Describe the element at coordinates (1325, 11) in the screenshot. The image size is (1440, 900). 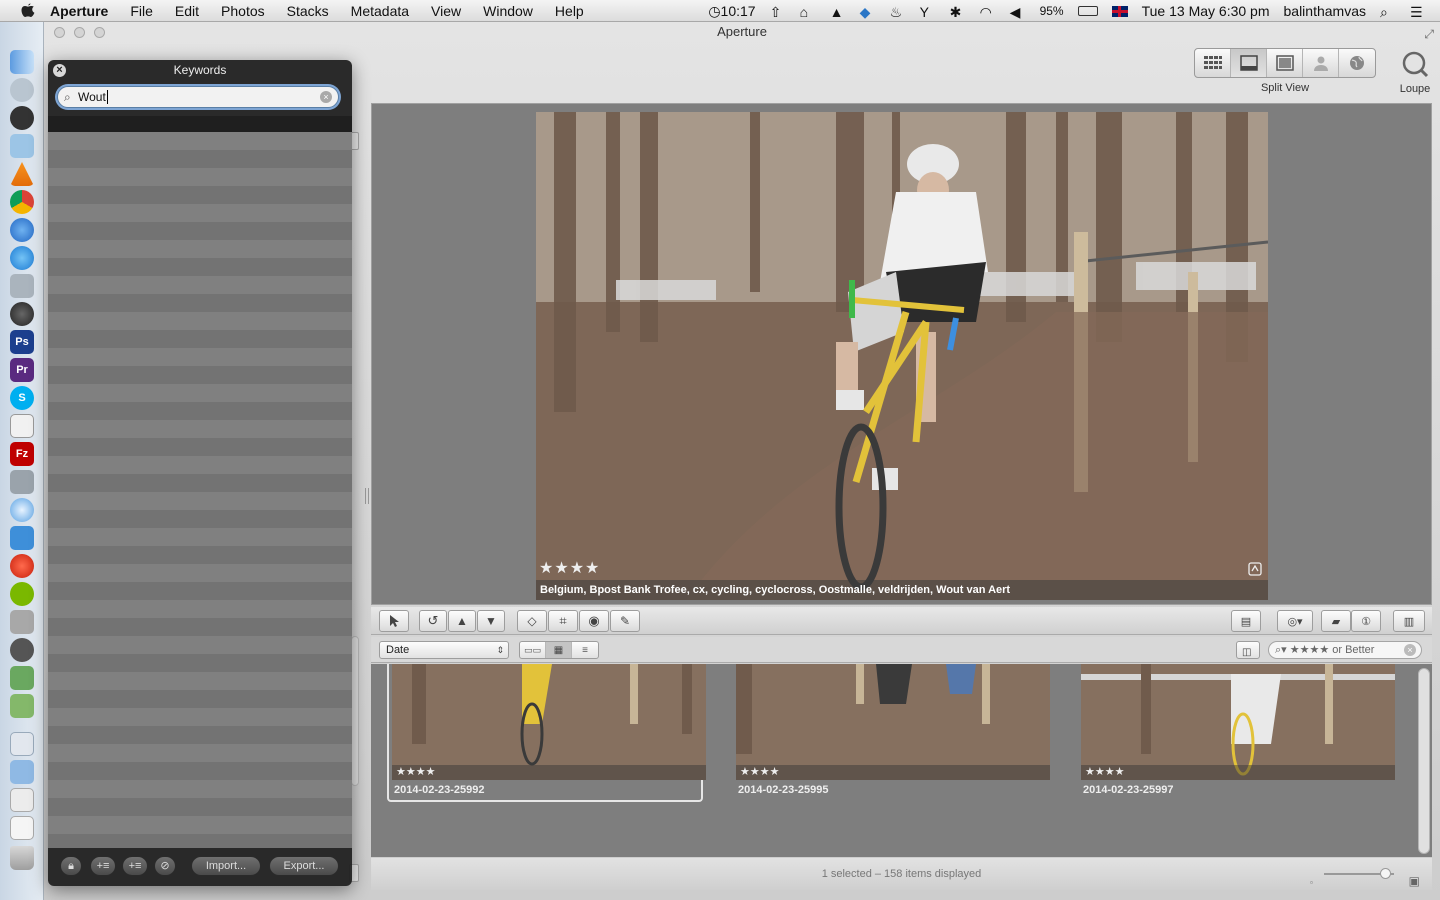
I see `user-name: balinthamvas` at that location.